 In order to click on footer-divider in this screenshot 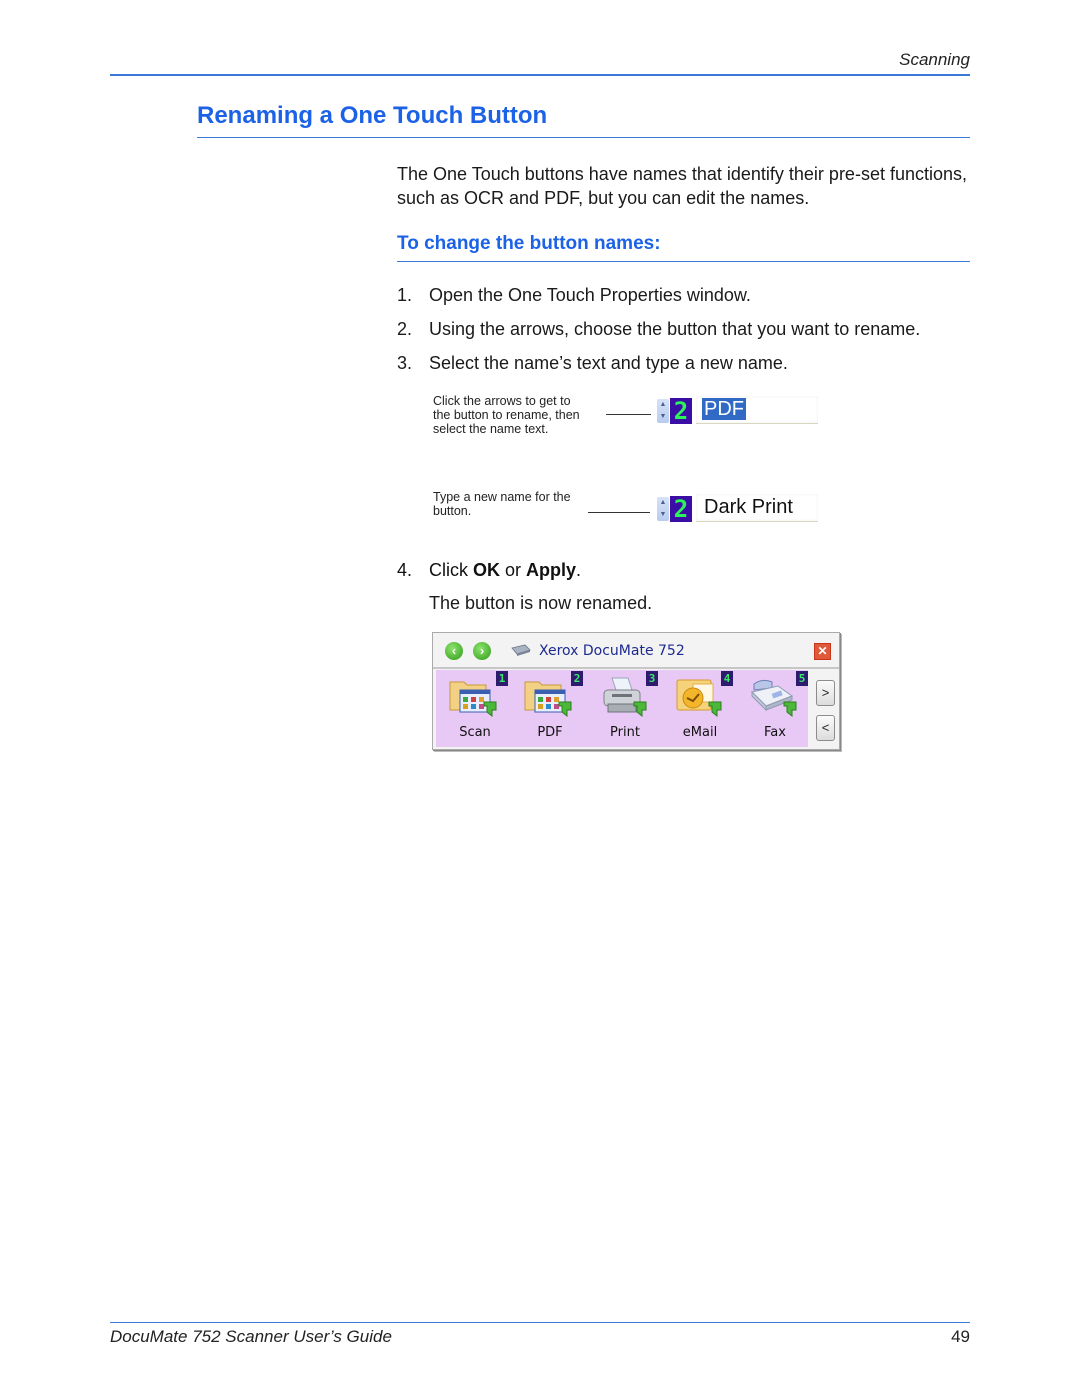, I will do `click(540, 1322)`.